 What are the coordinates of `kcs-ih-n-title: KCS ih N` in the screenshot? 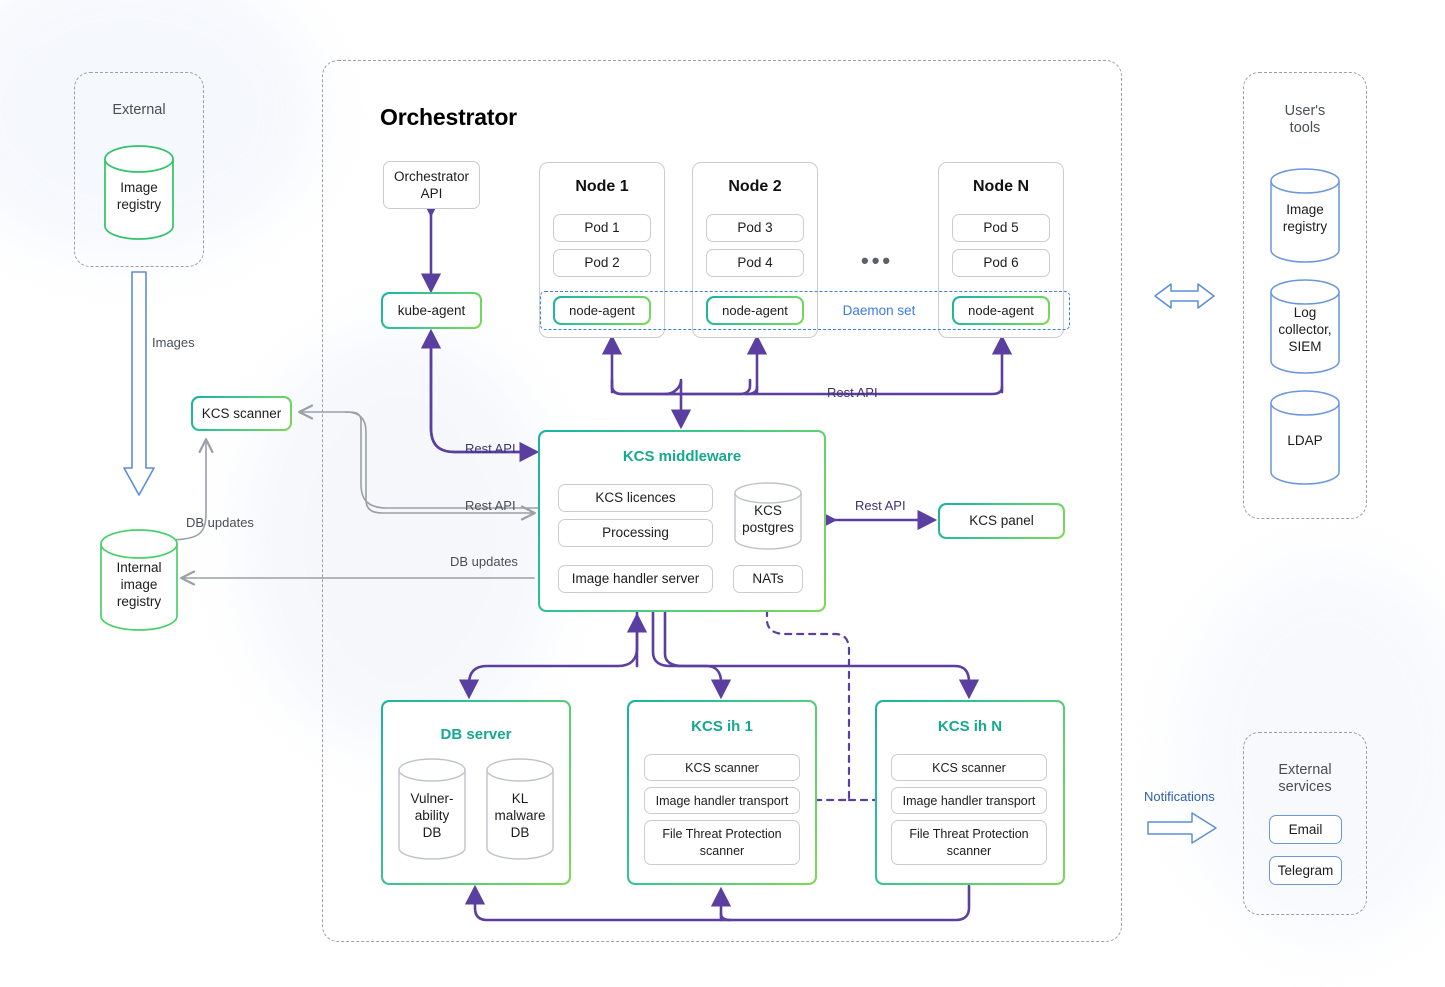 It's located at (970, 726).